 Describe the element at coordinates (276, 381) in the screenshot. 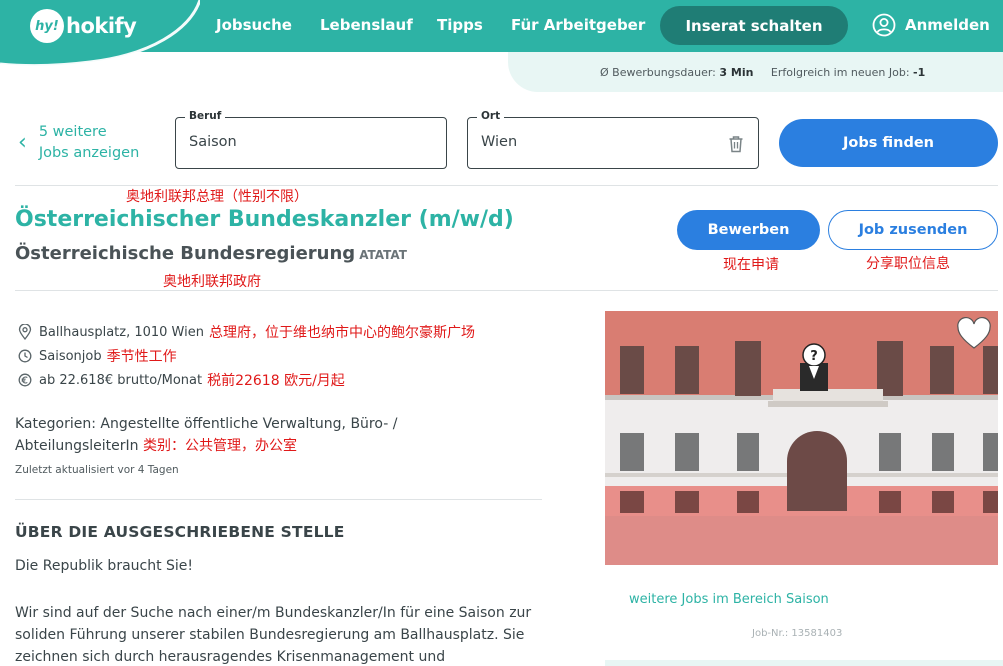

I see `salary-annotation: 税前22618 欧元/月起` at that location.